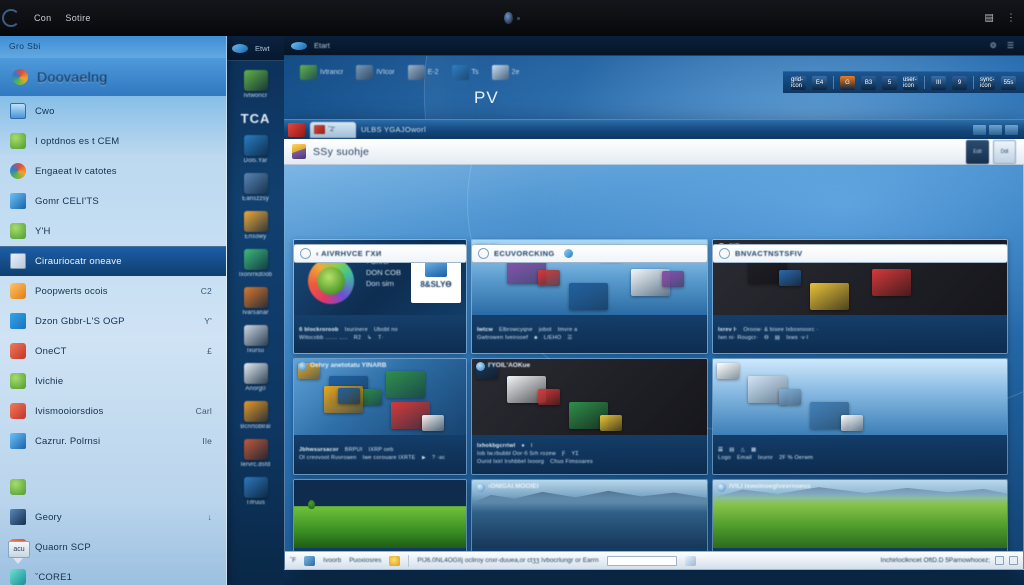  Describe the element at coordinates (113, 201) in the screenshot. I see `start-menu-item-3: Gomr CELI'TS` at that location.